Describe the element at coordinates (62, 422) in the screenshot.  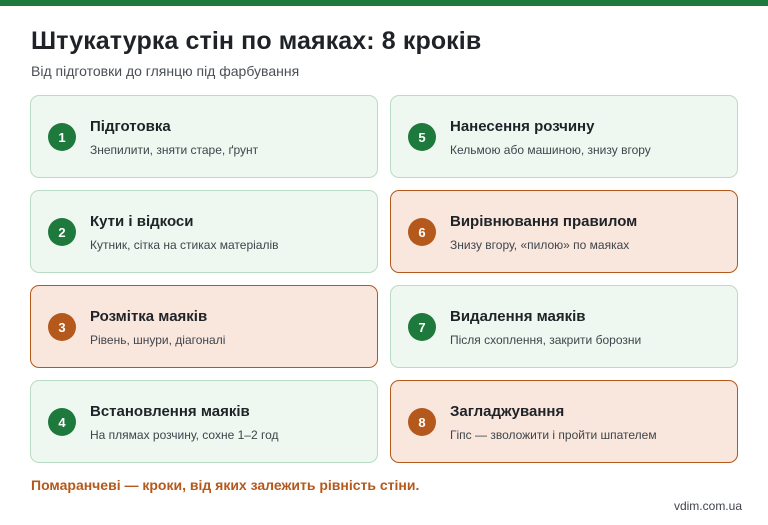
I see `step-number-badge: 4` at that location.